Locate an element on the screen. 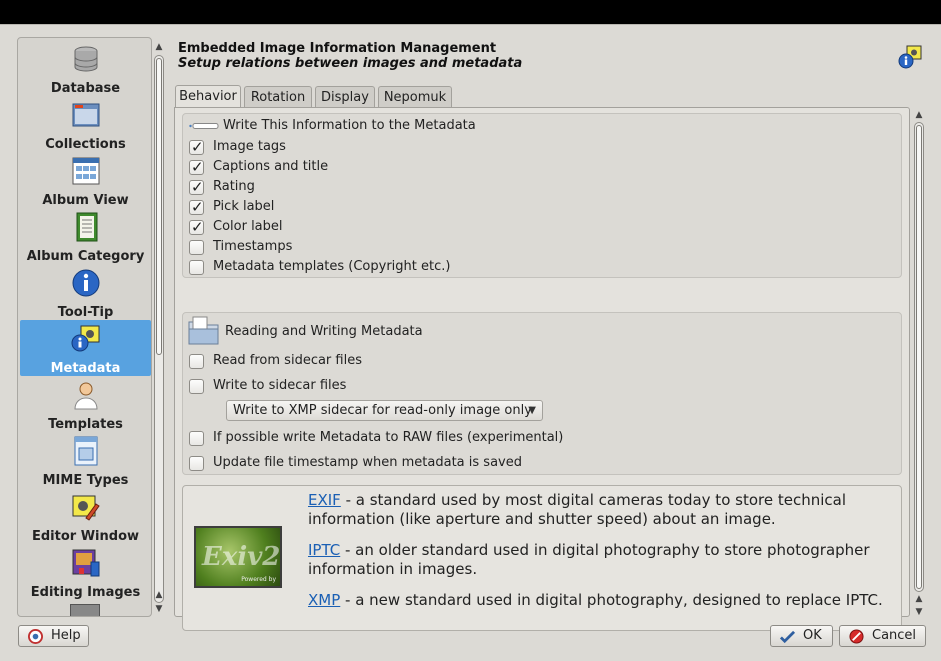 The image size is (941, 661). exiv2-logo: Exiv2 Powered by is located at coordinates (238, 557).